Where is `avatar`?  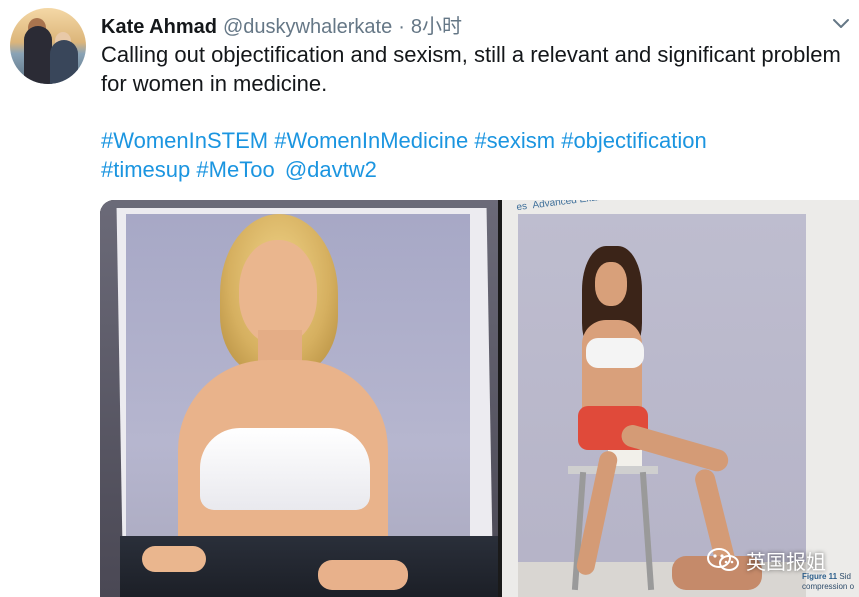
avatar is located at coordinates (48, 46).